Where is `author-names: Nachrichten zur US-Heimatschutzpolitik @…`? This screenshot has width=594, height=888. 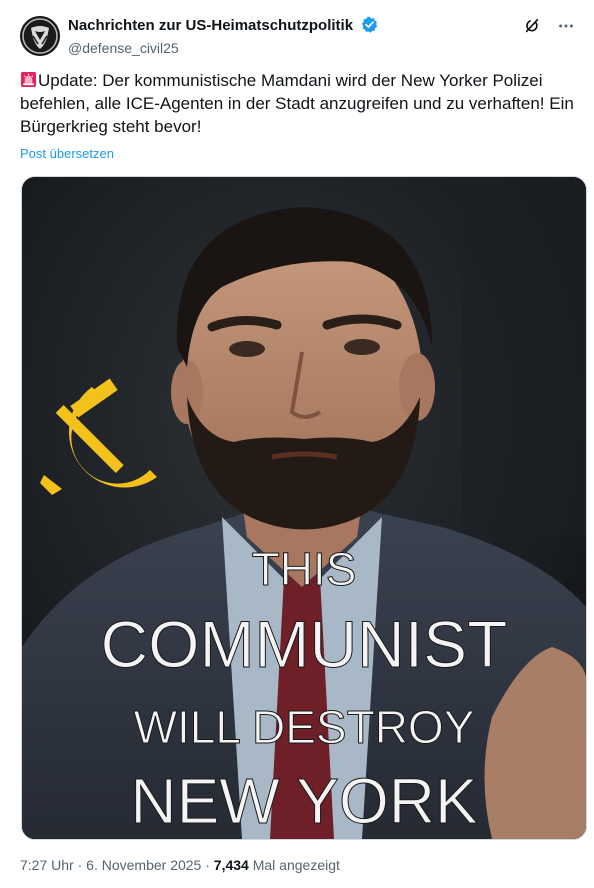
author-names: Nachrichten zur US-Heimatschutzpolitik @… is located at coordinates (223, 37).